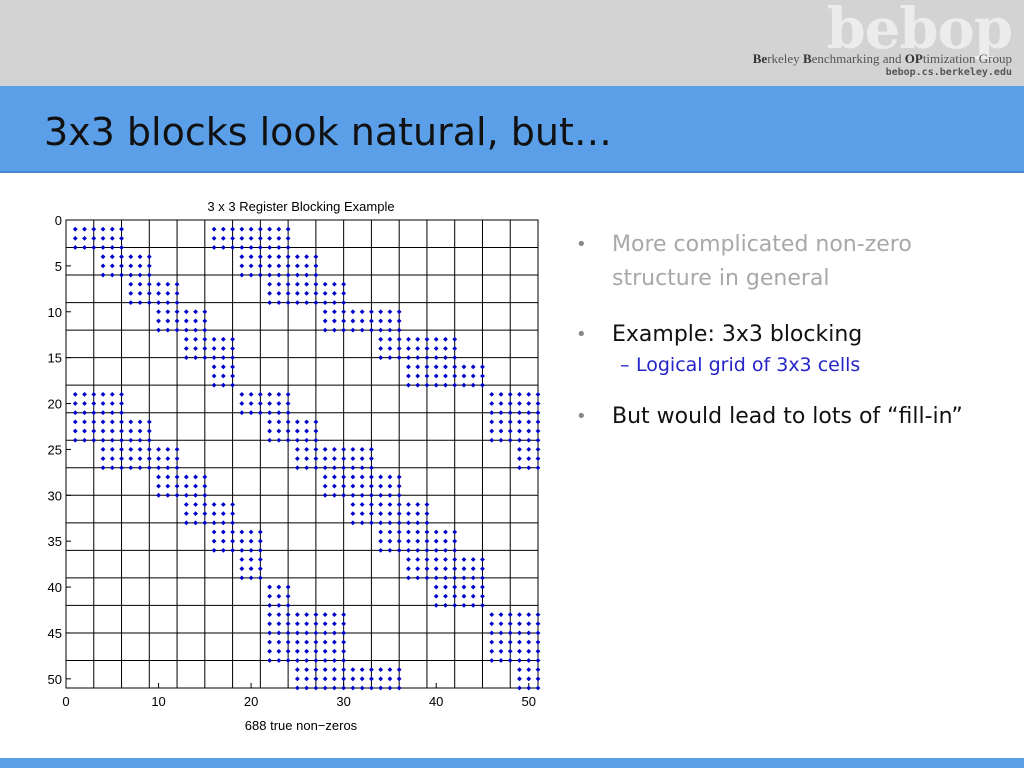 This screenshot has width=1024, height=768. I want to click on y-tick-label: 30, so click(55, 495).